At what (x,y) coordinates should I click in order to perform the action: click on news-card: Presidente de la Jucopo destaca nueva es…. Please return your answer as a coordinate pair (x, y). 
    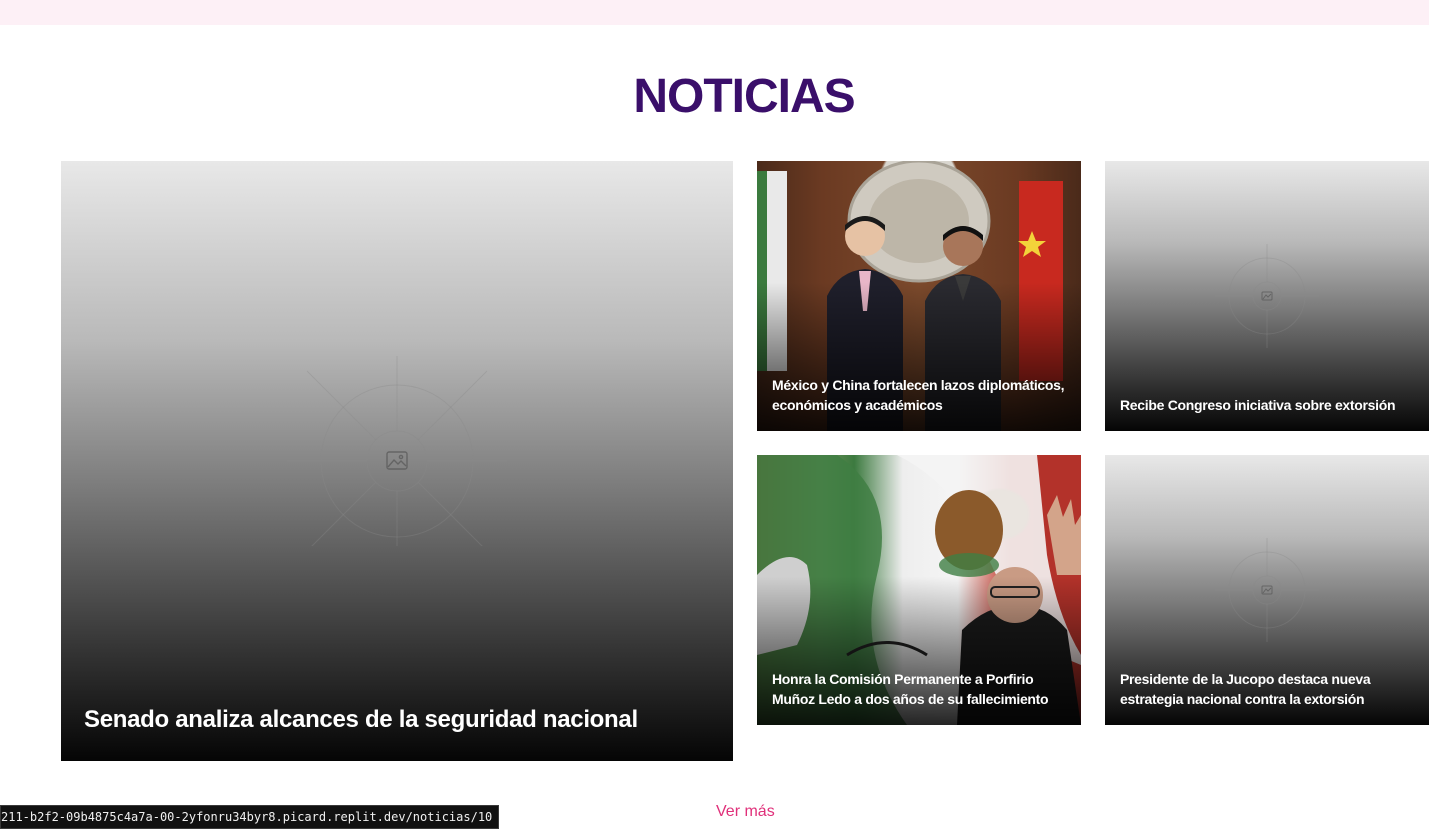
    Looking at the image, I should click on (1267, 590).